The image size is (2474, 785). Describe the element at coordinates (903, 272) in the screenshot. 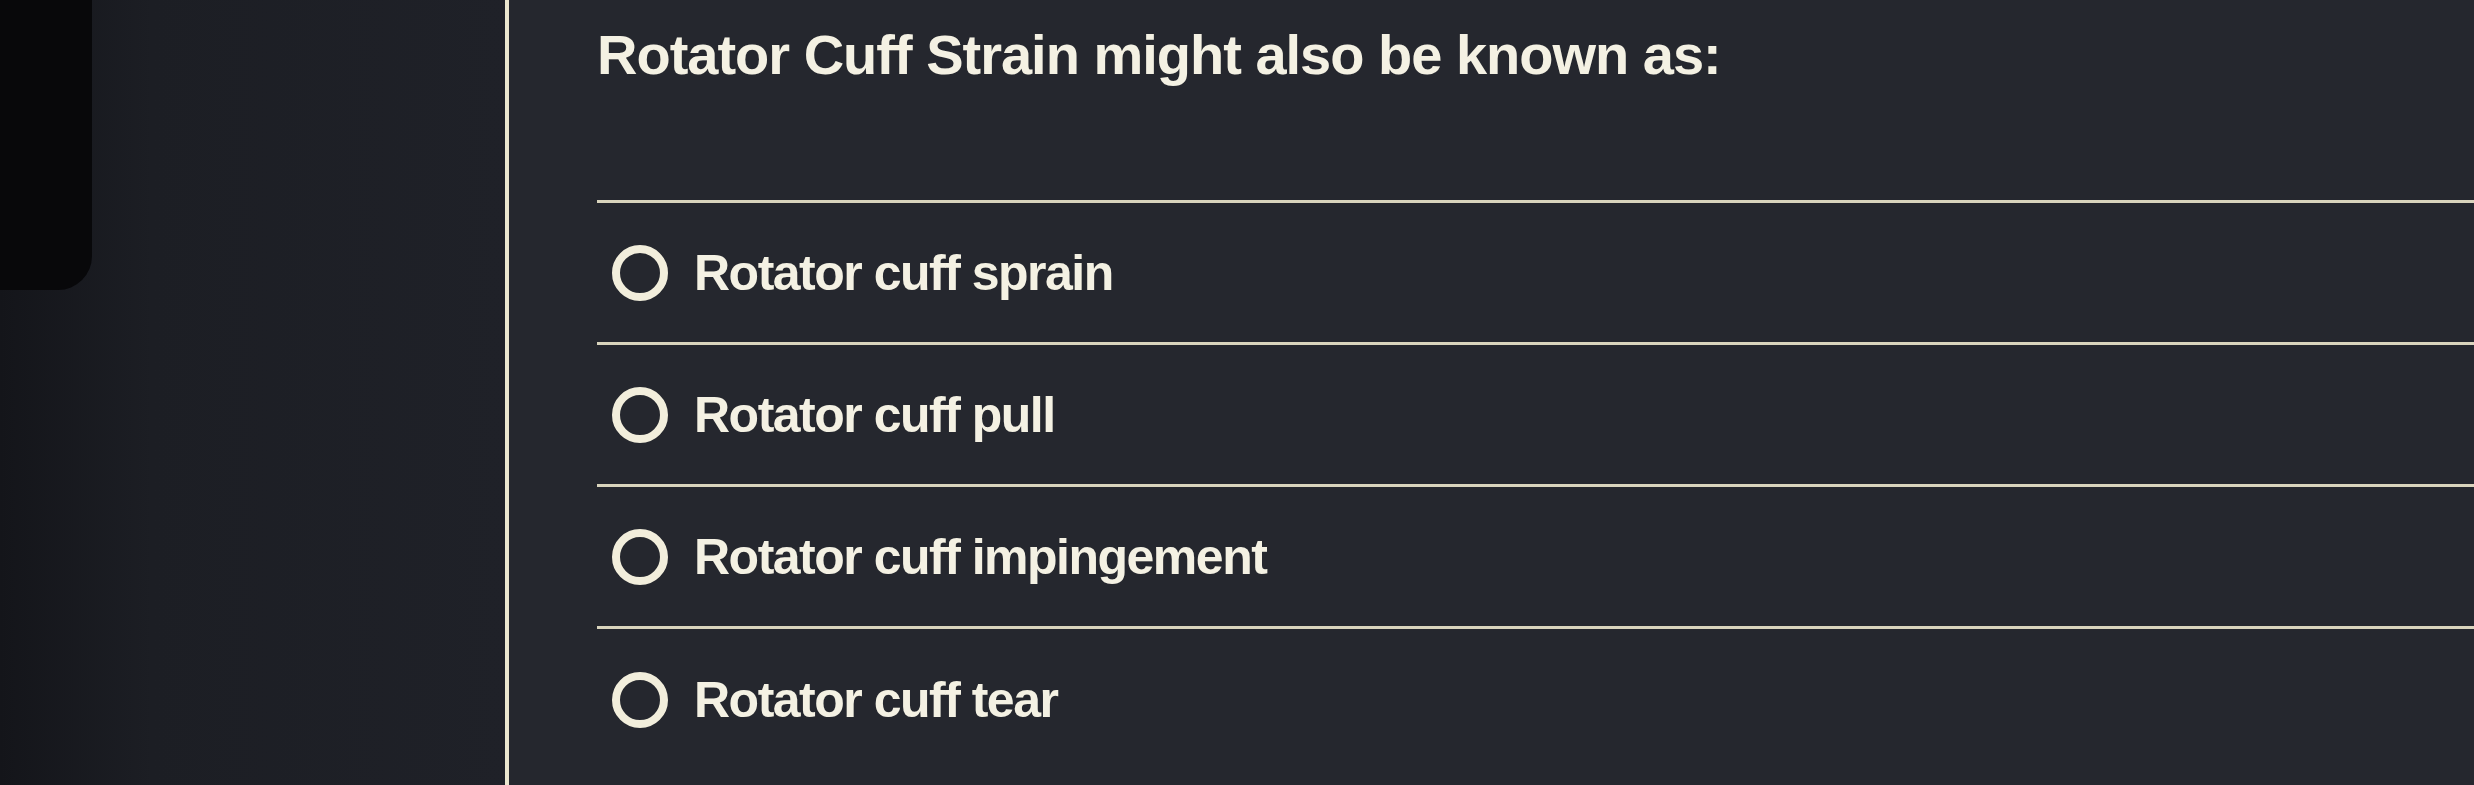

I see `option-label: Rotator cuff sprain` at that location.